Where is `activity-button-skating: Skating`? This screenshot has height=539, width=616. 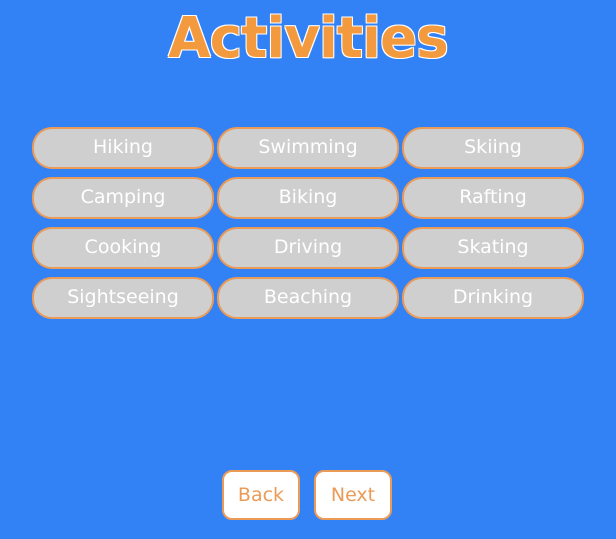 activity-button-skating: Skating is located at coordinates (493, 248).